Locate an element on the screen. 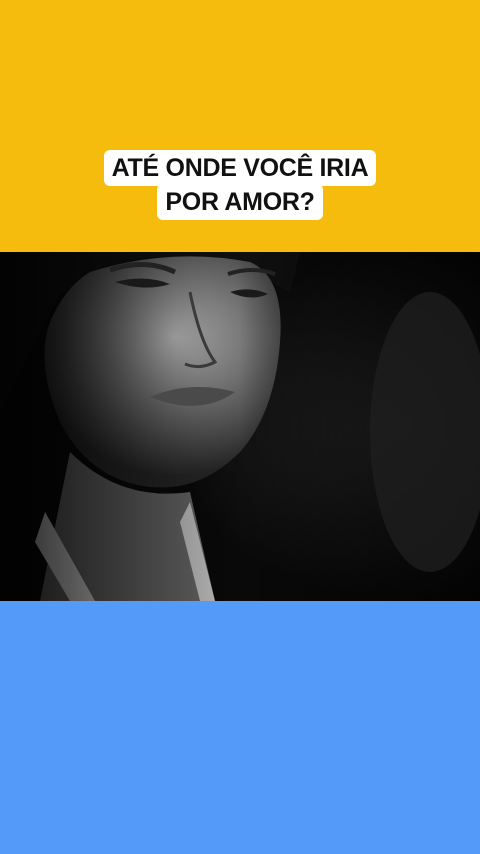  caption-line-1: ATÉ ONDE VOCÊ IRIA is located at coordinates (240, 168).